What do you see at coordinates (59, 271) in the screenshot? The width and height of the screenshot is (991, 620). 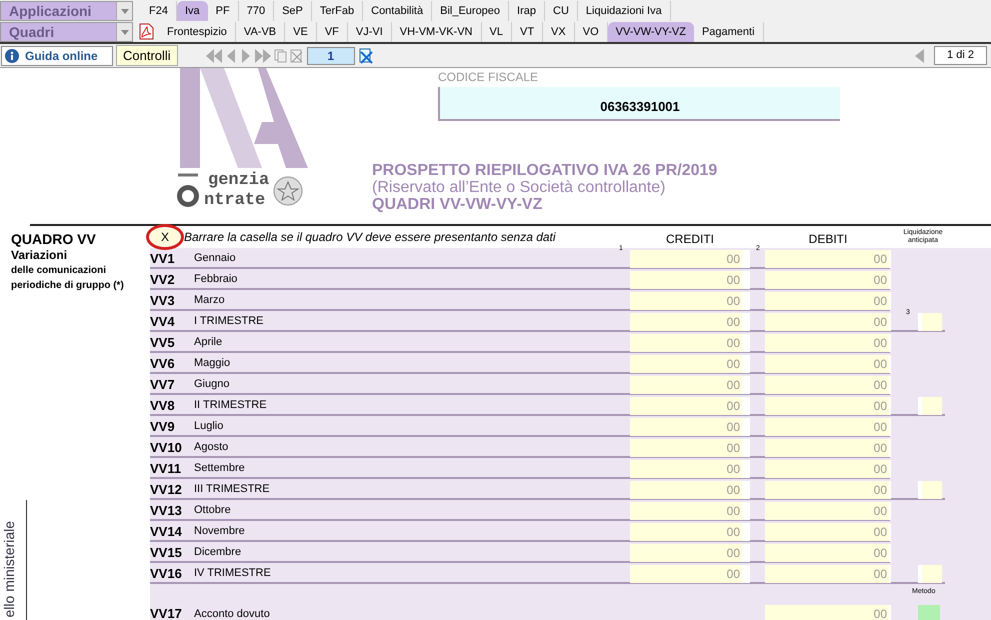 I see `section-subtitle: delle comunicazioni` at bounding box center [59, 271].